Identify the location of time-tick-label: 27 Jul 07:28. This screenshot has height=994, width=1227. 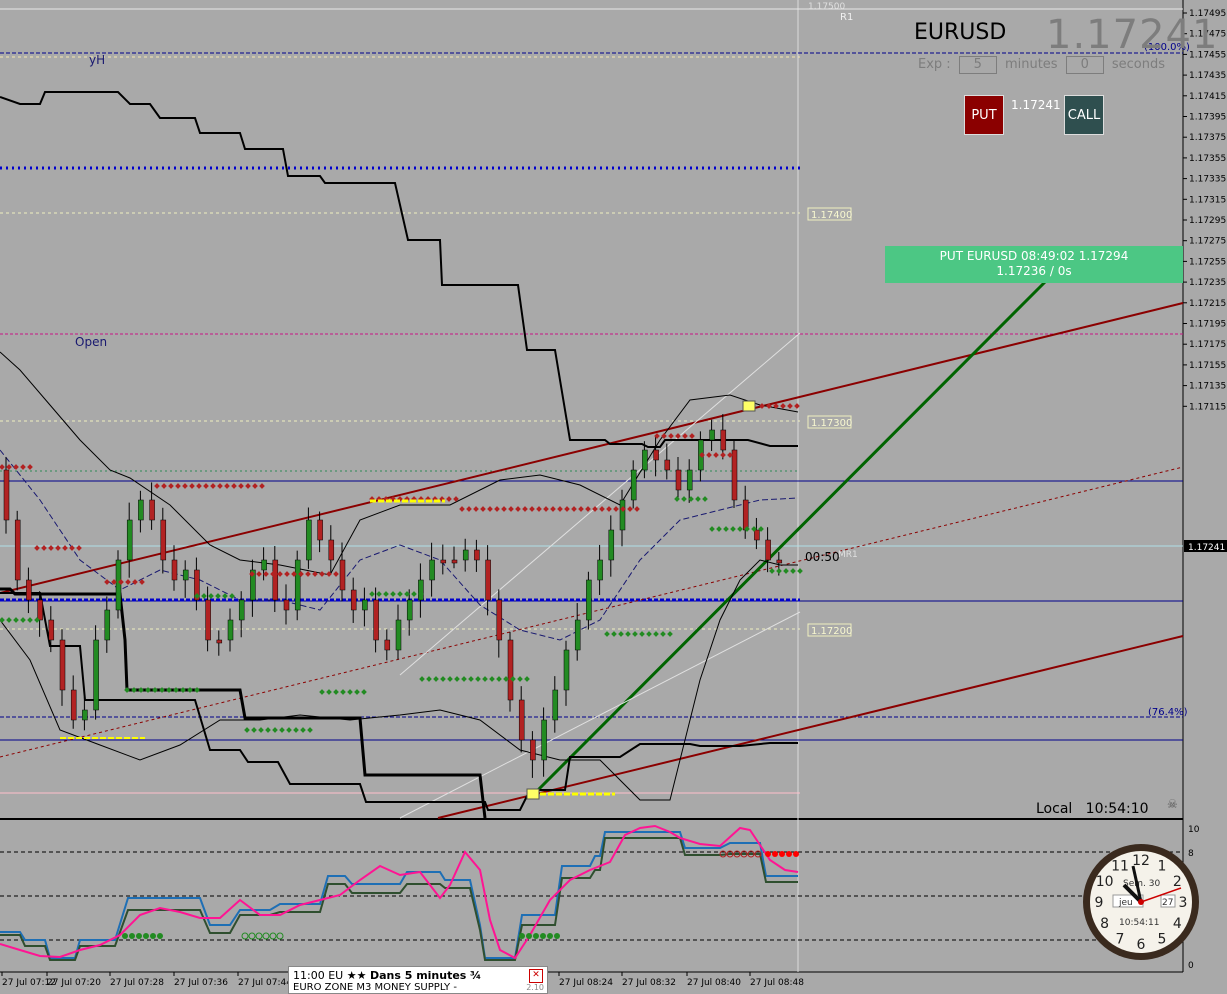
(137, 983).